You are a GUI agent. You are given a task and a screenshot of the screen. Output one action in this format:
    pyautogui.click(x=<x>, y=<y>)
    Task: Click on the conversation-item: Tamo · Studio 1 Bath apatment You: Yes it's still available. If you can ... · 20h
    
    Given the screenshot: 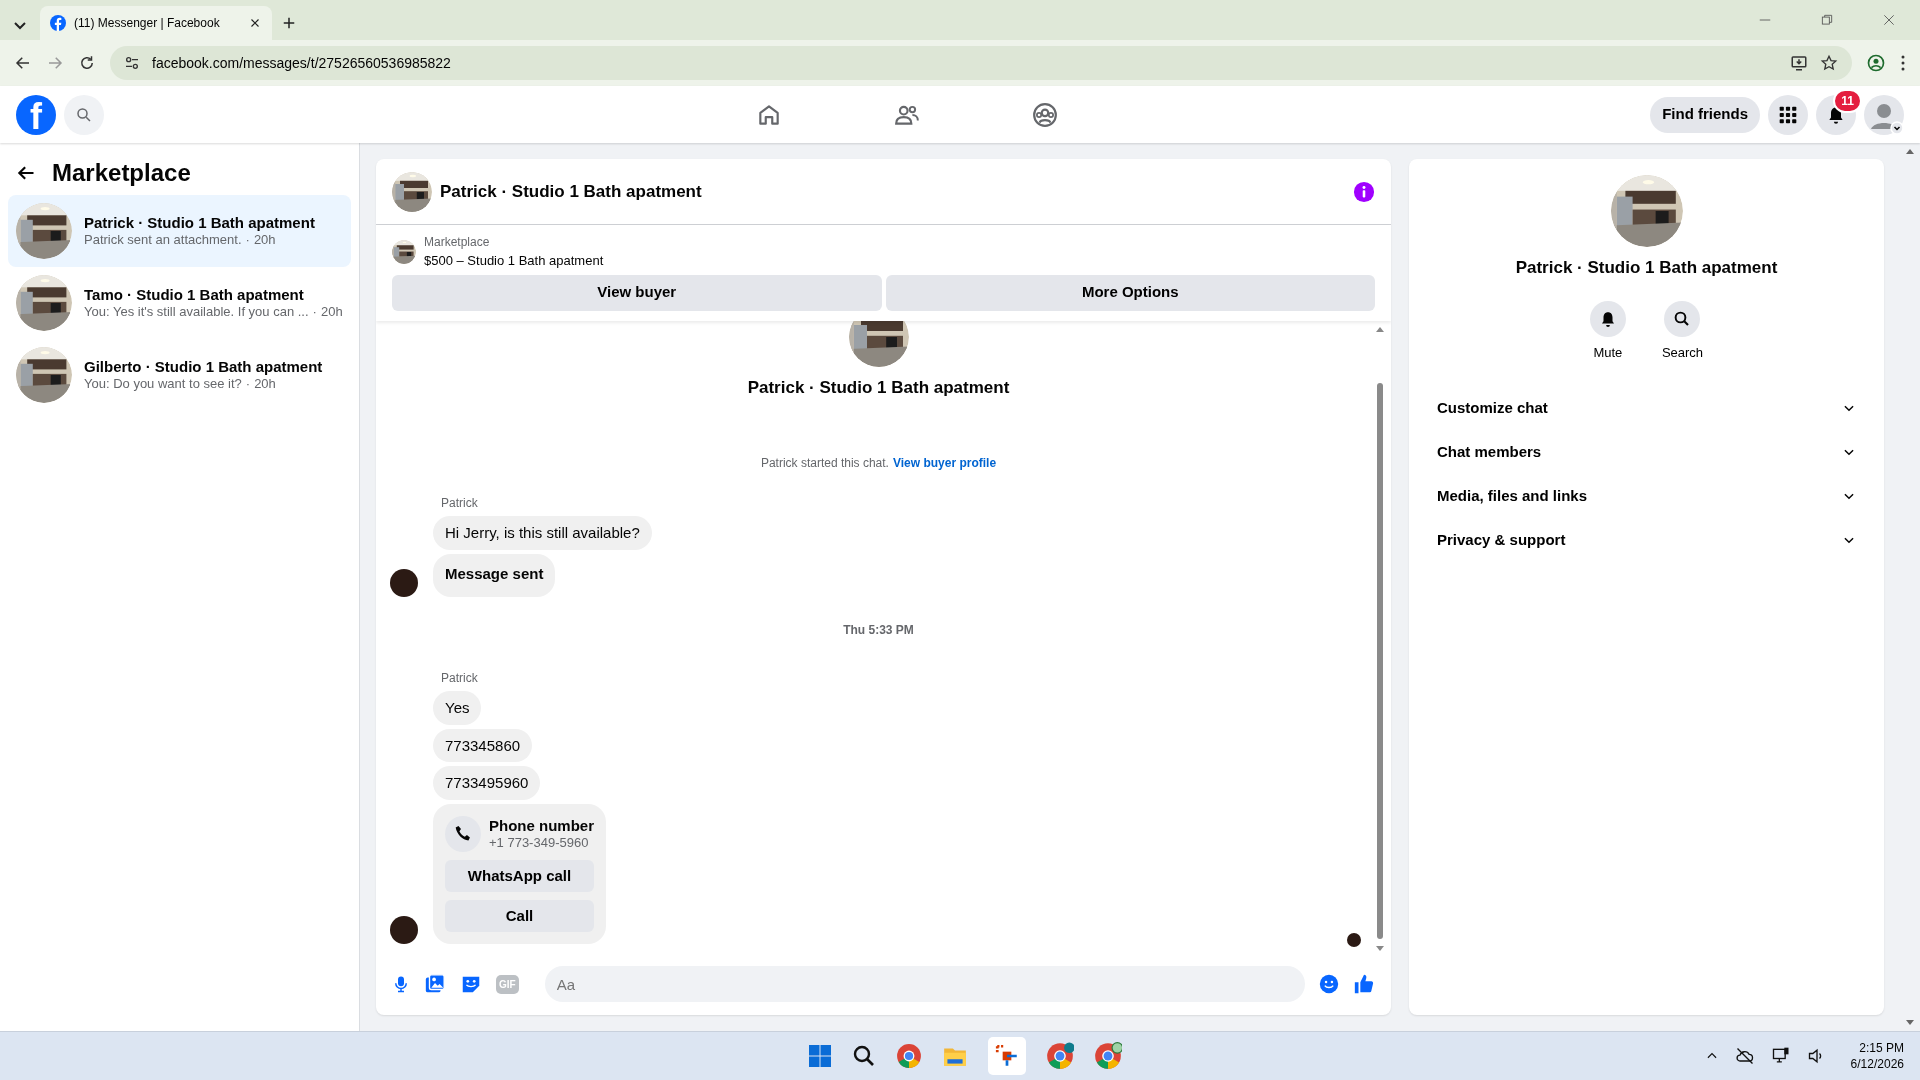 What is the action you would take?
    pyautogui.click(x=179, y=303)
    